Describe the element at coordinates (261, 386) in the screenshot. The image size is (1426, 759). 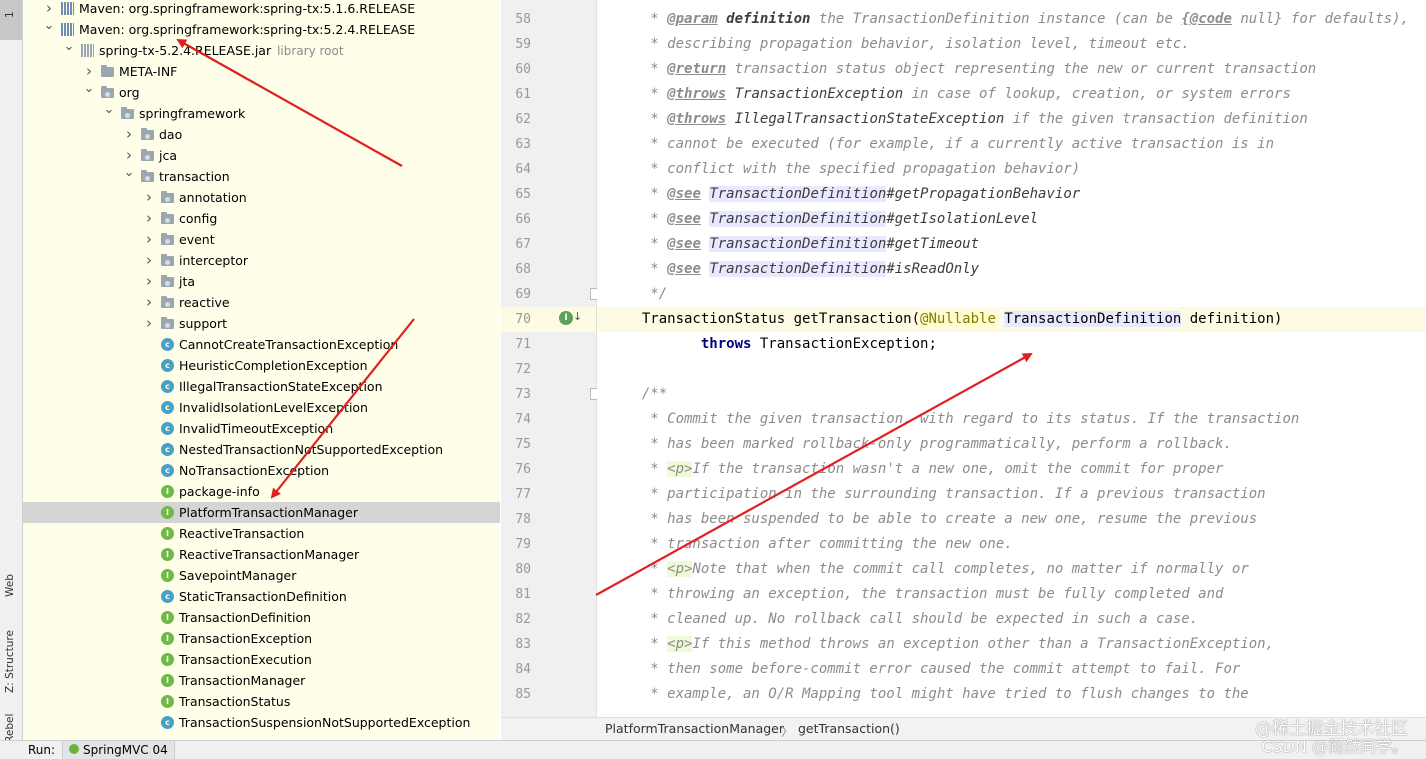
I see `tree-node: c IllegalTransactionStateException` at that location.